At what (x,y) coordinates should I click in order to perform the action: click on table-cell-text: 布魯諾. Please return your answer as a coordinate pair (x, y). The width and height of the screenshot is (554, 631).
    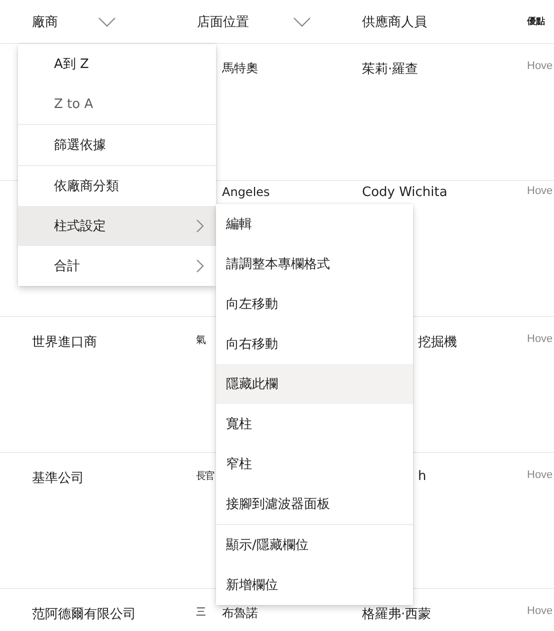
    Looking at the image, I should click on (240, 613).